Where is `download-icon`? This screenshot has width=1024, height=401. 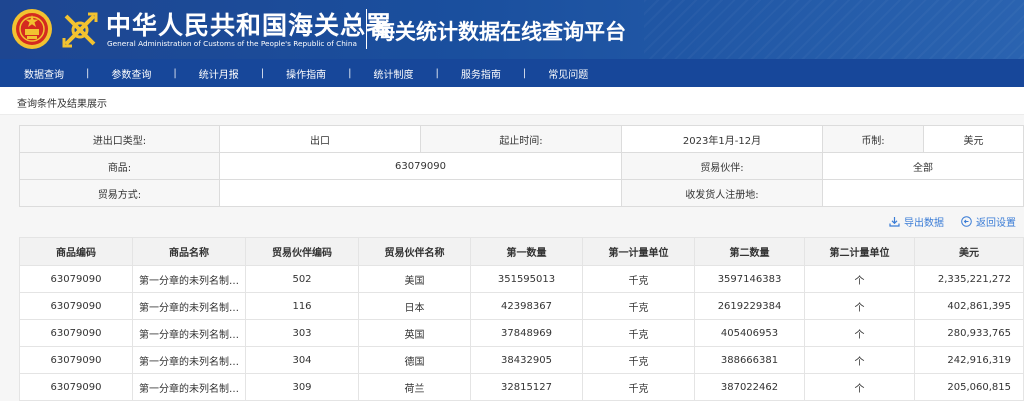
download-icon is located at coordinates (894, 222).